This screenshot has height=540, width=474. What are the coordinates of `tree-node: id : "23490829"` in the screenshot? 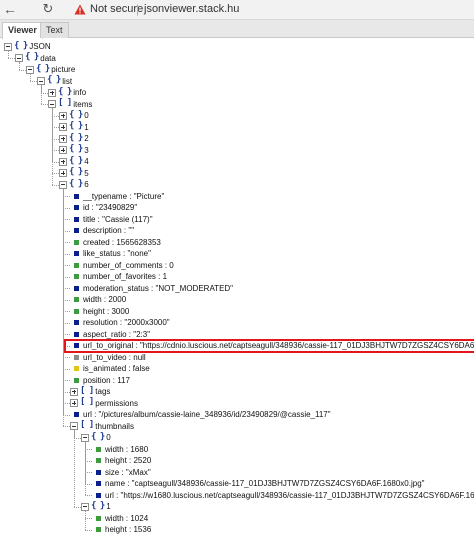 It's located at (104, 208).